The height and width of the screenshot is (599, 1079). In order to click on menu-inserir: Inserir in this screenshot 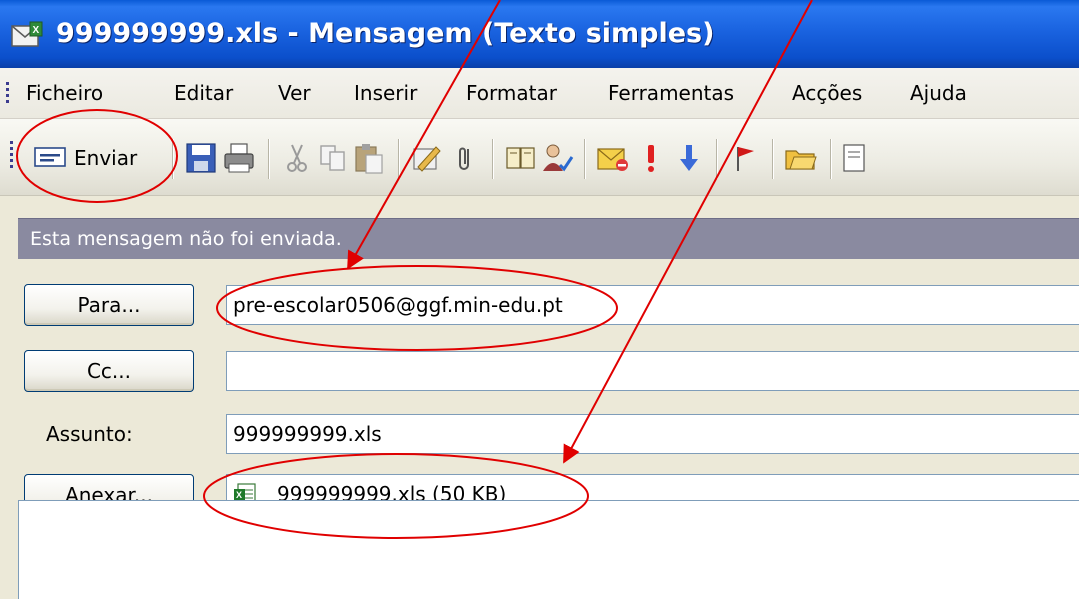, I will do `click(385, 93)`.